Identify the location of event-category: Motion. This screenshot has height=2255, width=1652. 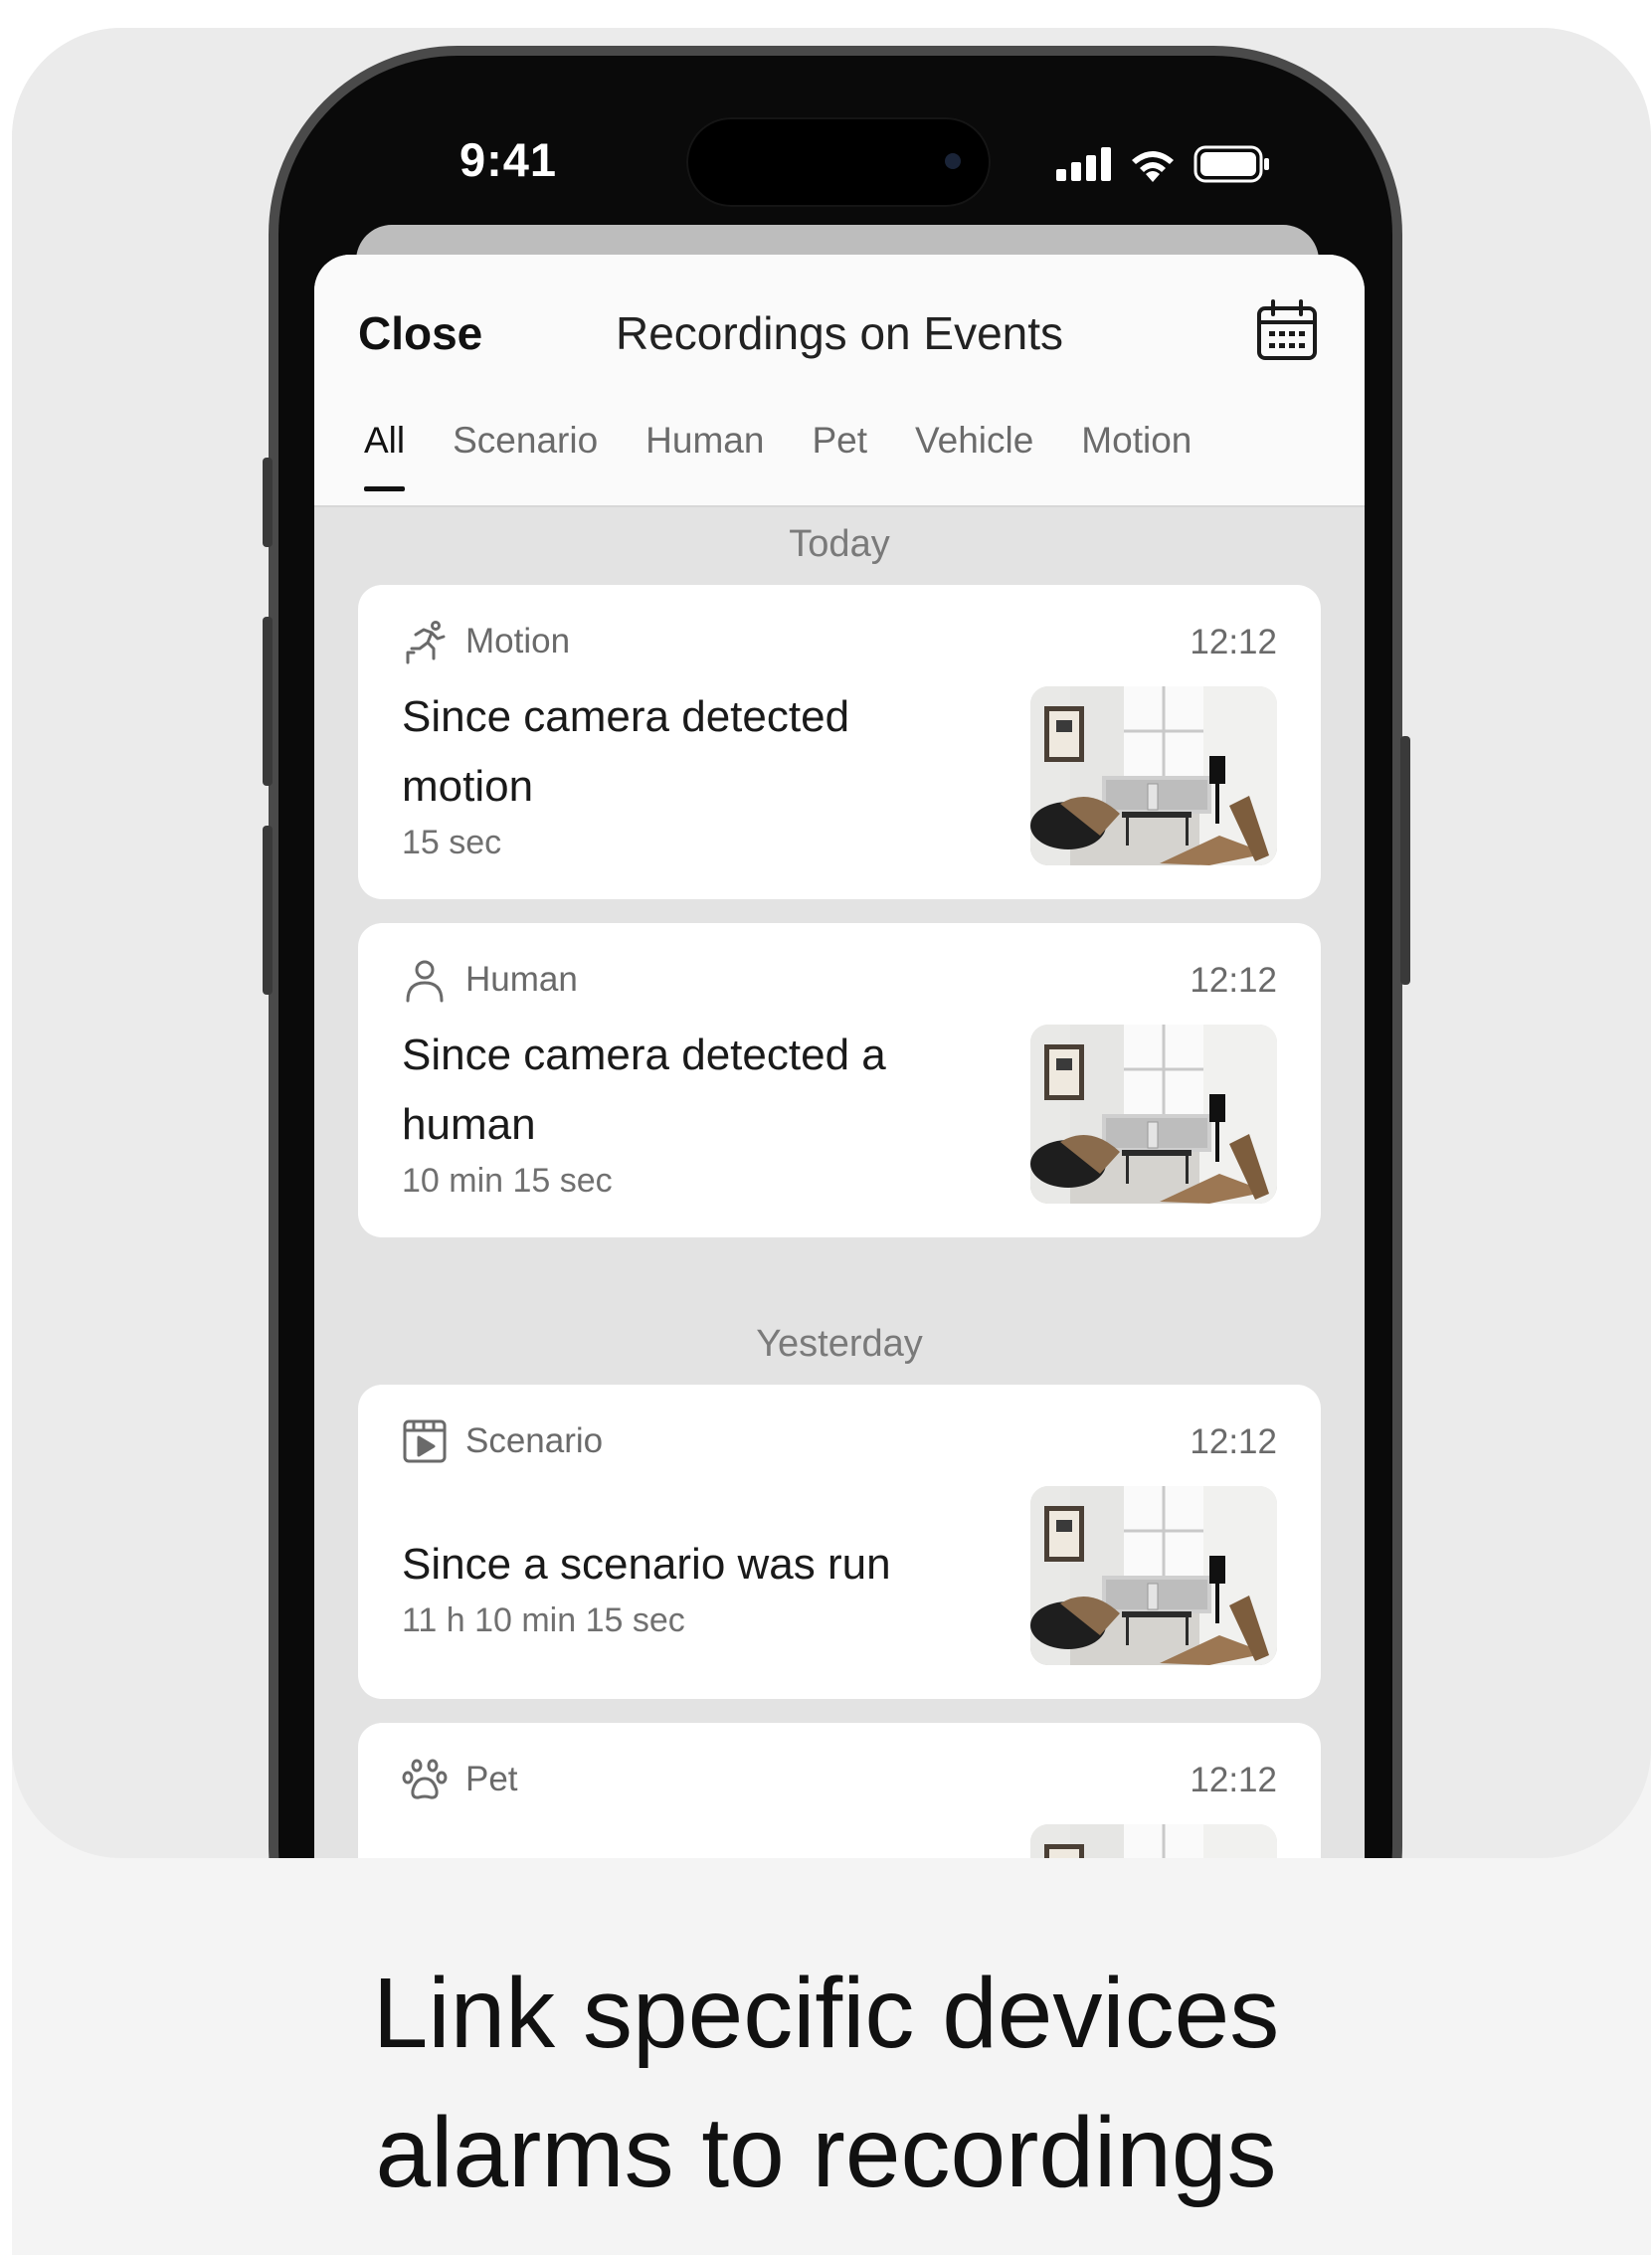
(486, 642).